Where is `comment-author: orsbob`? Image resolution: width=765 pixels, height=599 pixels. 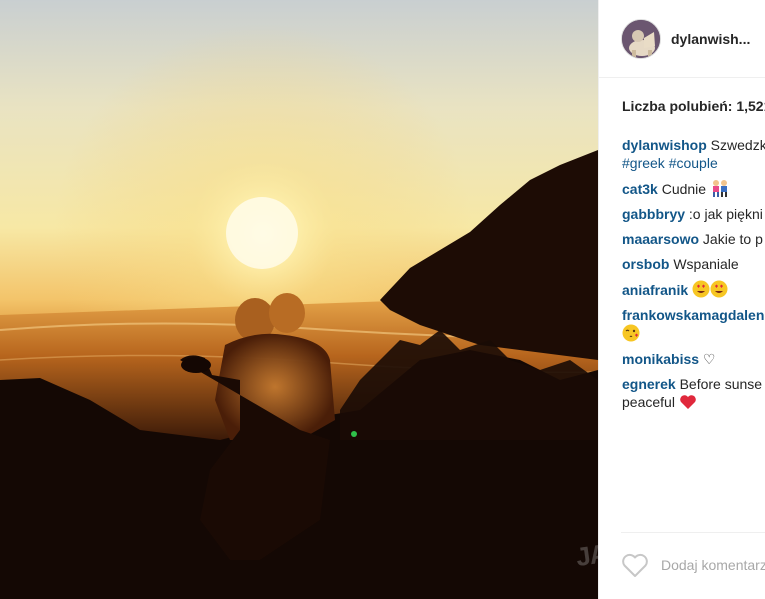
comment-author: orsbob is located at coordinates (645, 264).